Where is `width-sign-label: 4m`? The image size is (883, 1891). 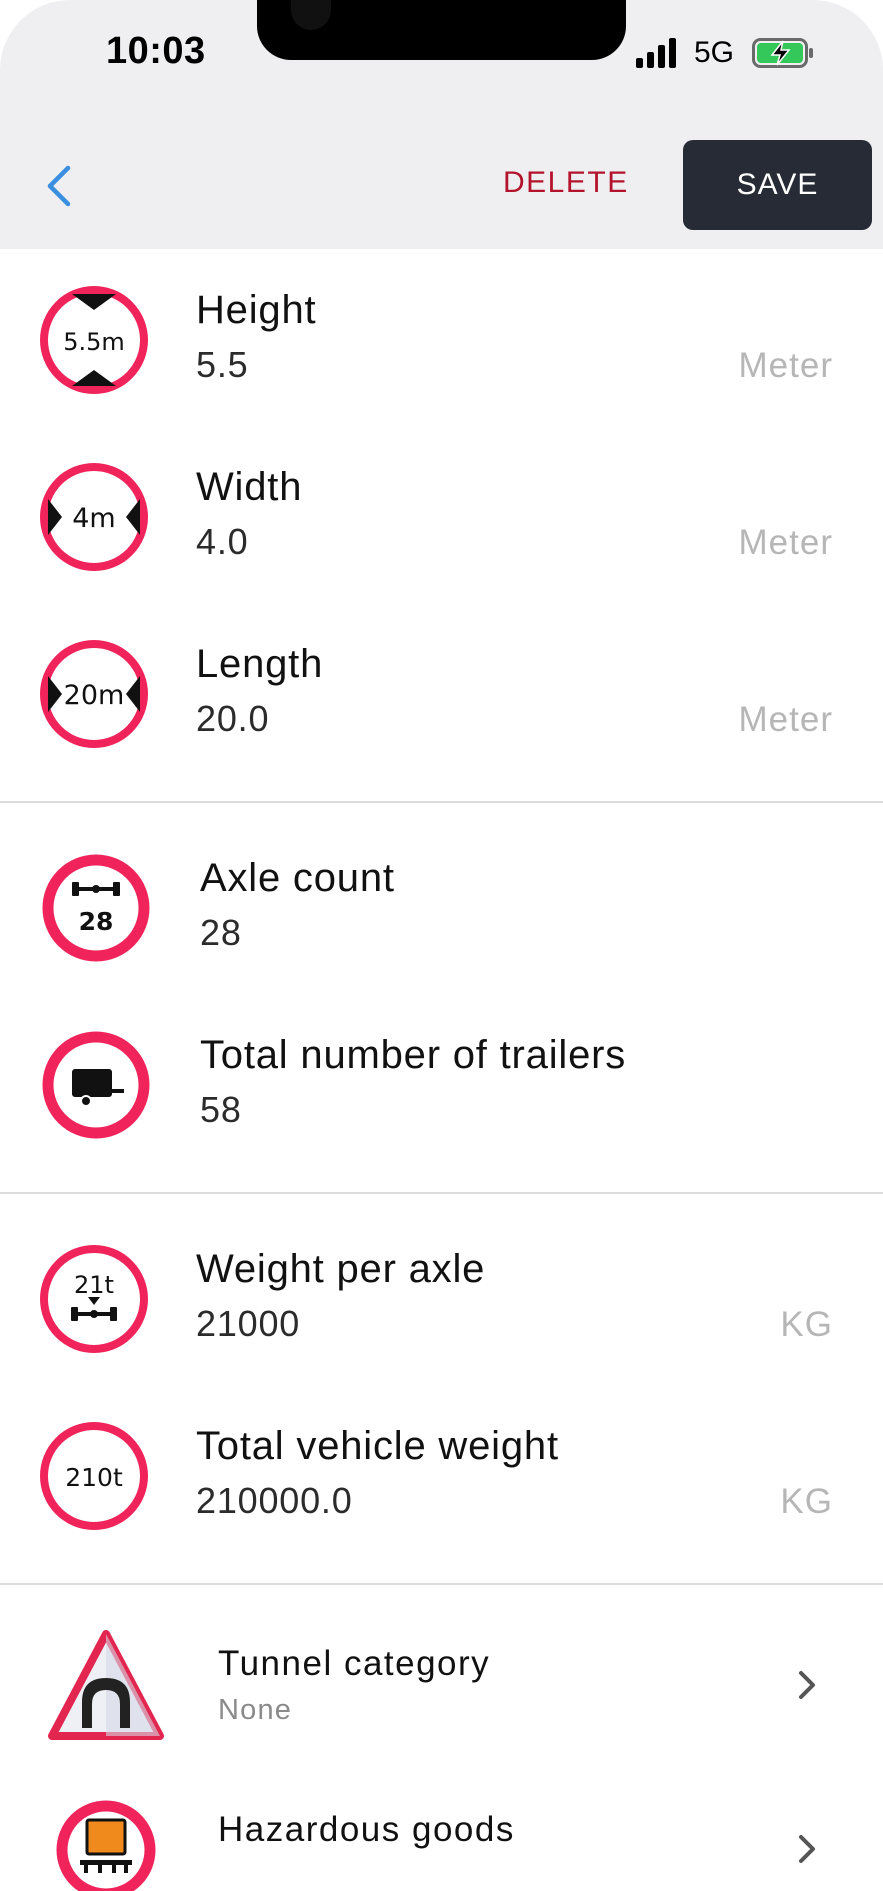 width-sign-label: 4m is located at coordinates (93, 518).